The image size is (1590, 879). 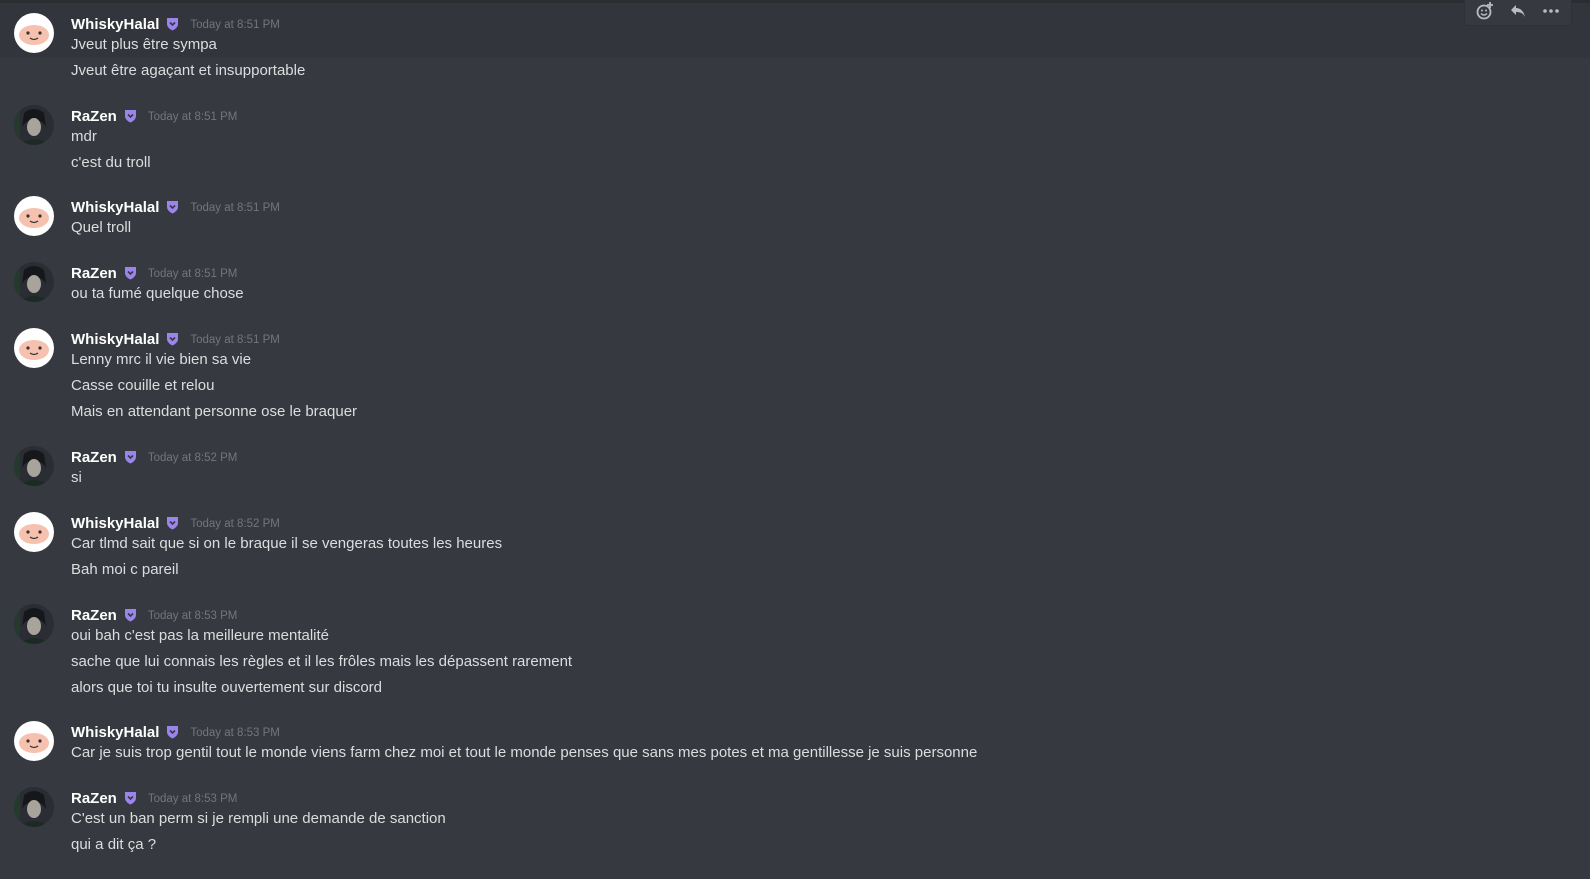 What do you see at coordinates (161, 359) in the screenshot?
I see `message-text: Lenny mrc il vie bien sa vie` at bounding box center [161, 359].